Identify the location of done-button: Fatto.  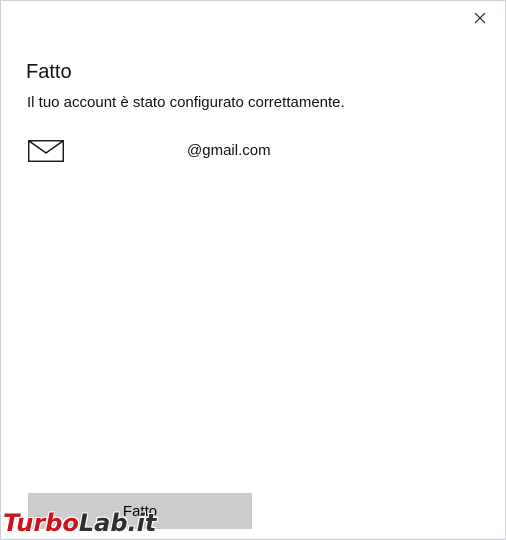
(140, 511).